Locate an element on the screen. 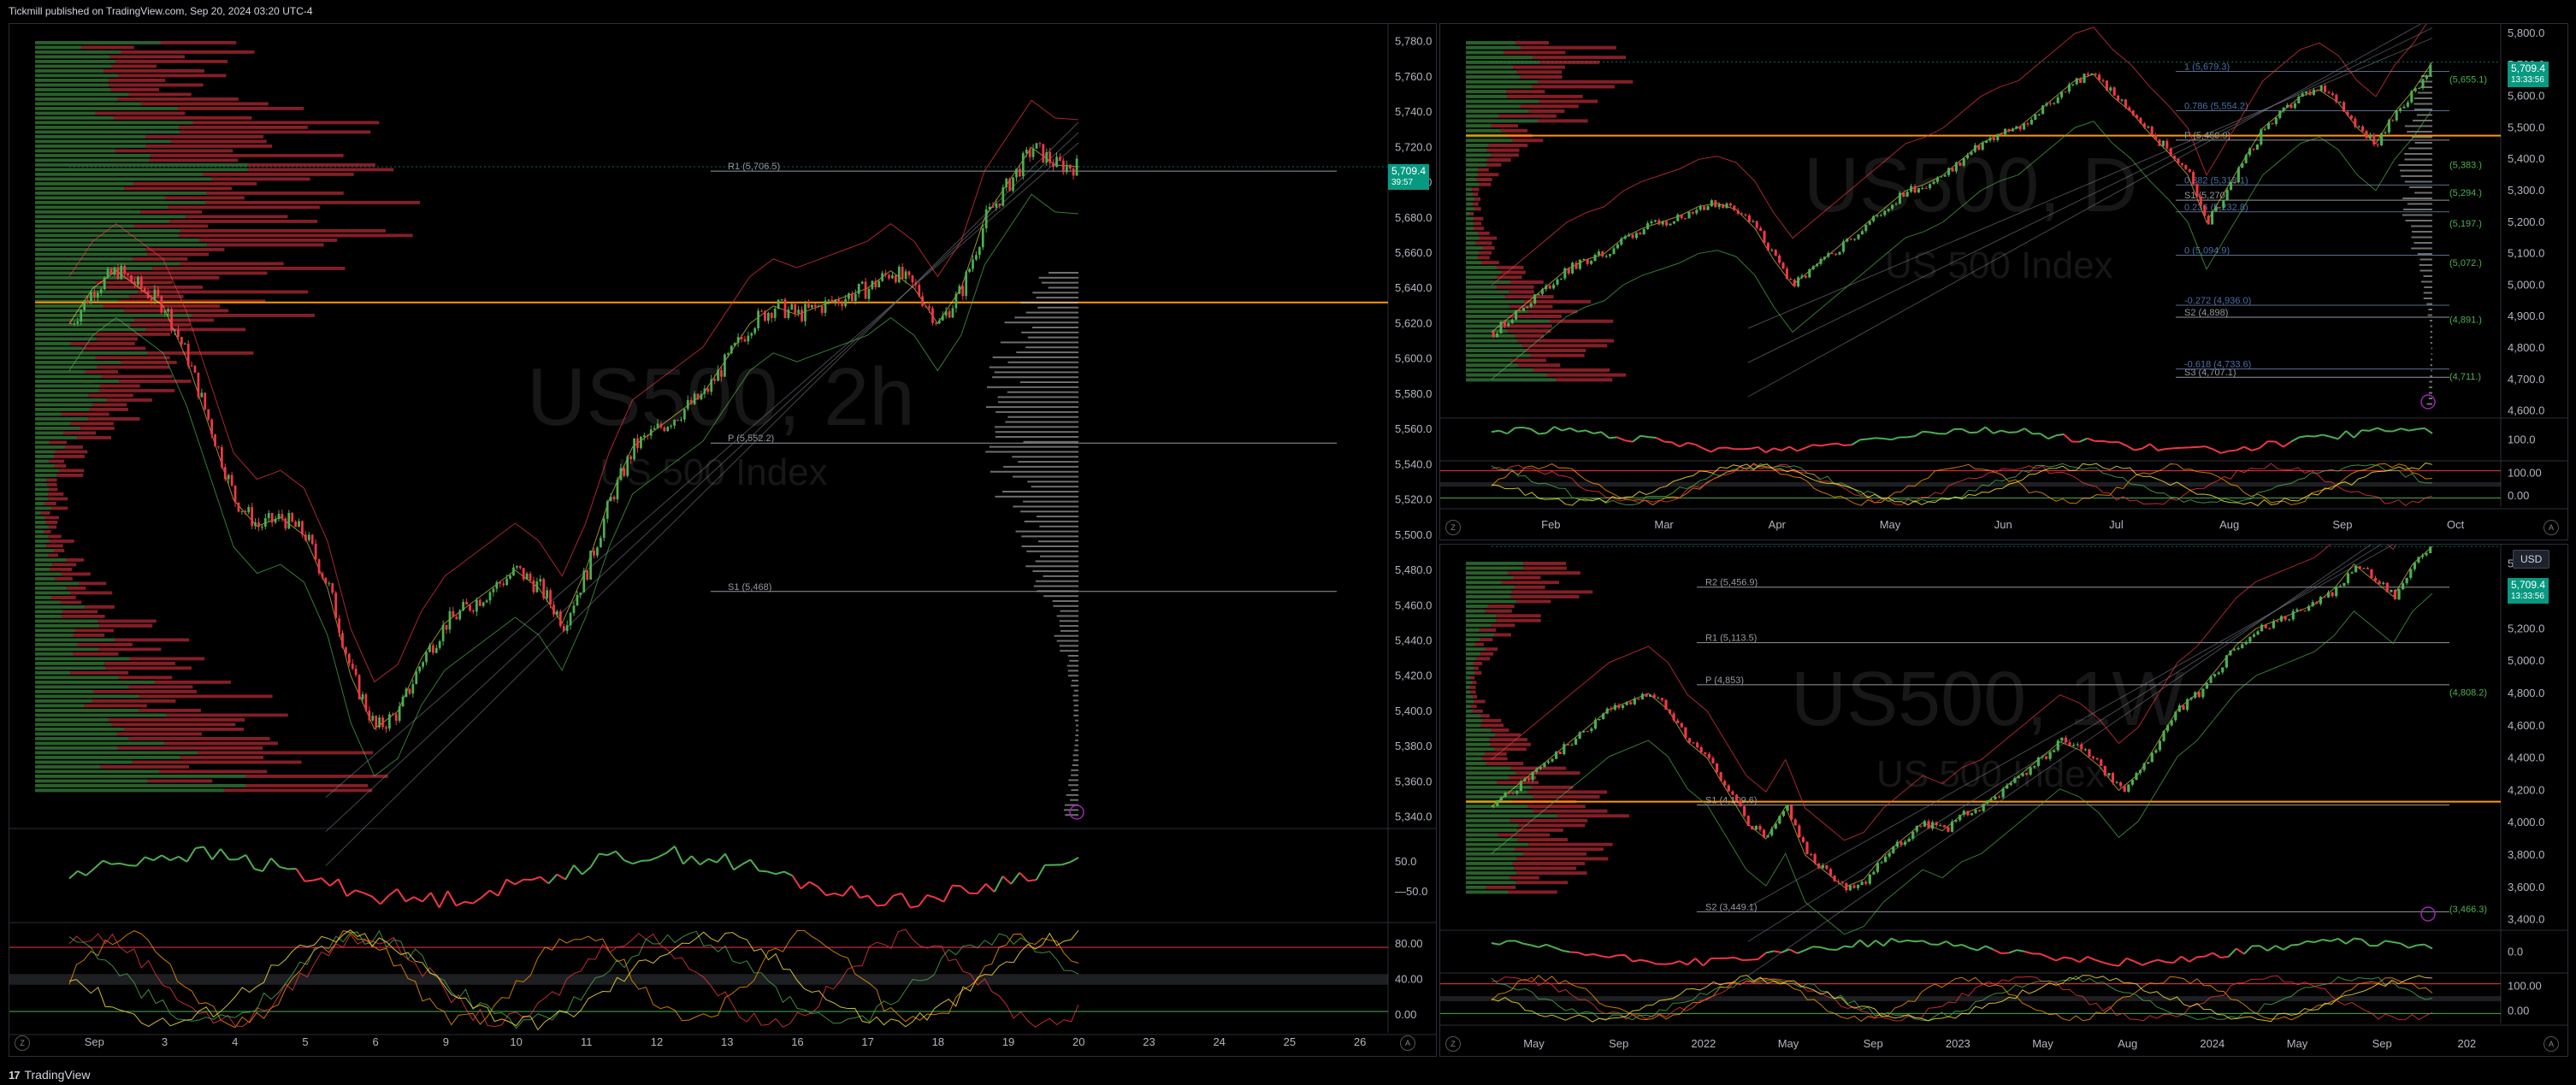 Image resolution: width=2576 pixels, height=1085 pixels. channel-line is located at coordinates (2090, 184).